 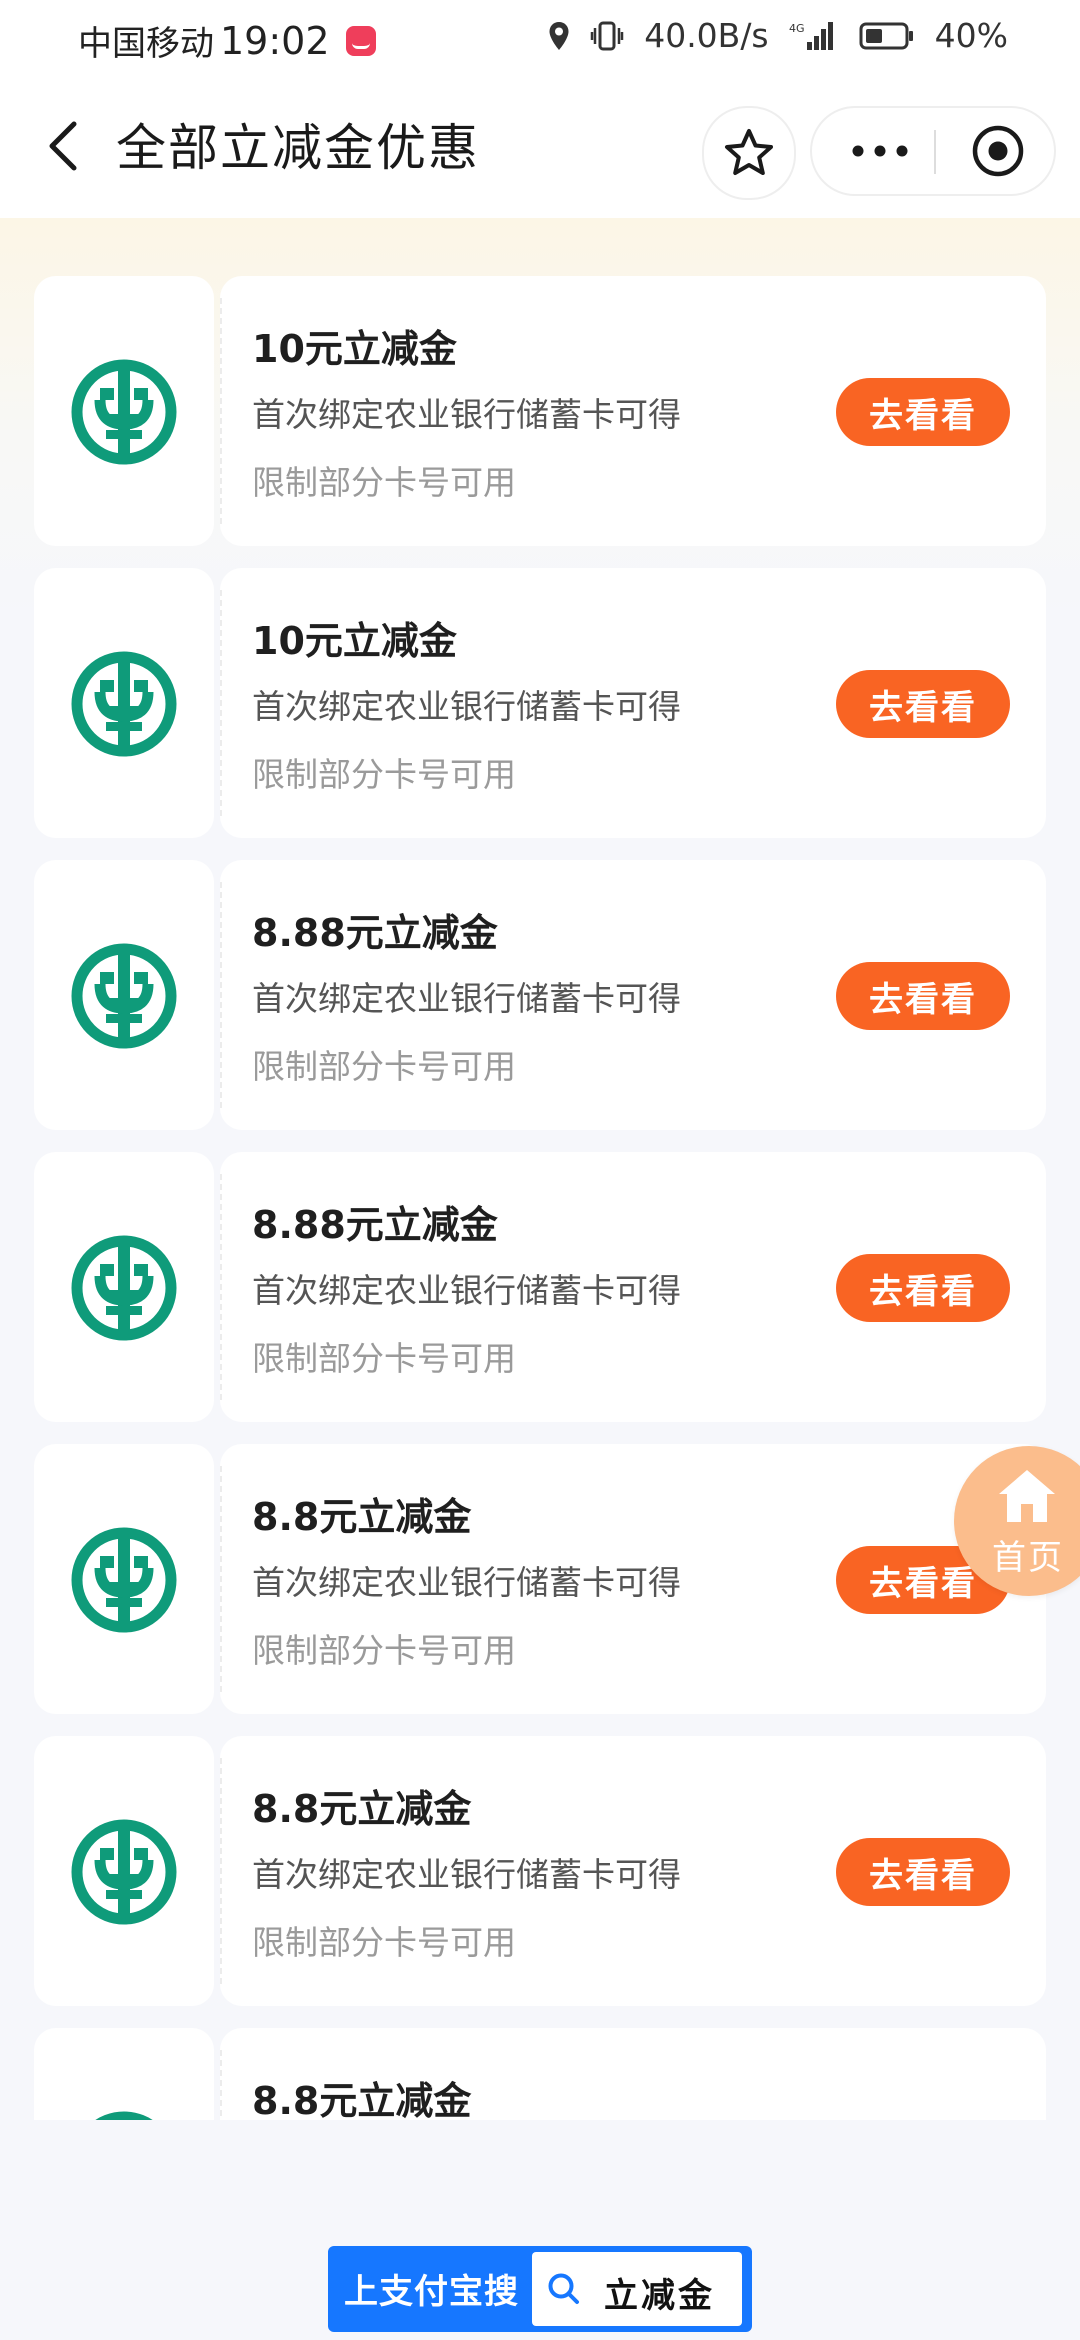 I want to click on status-bar: 中国移动 19:02 40.0B/s 4G 40%, so click(x=540, y=38).